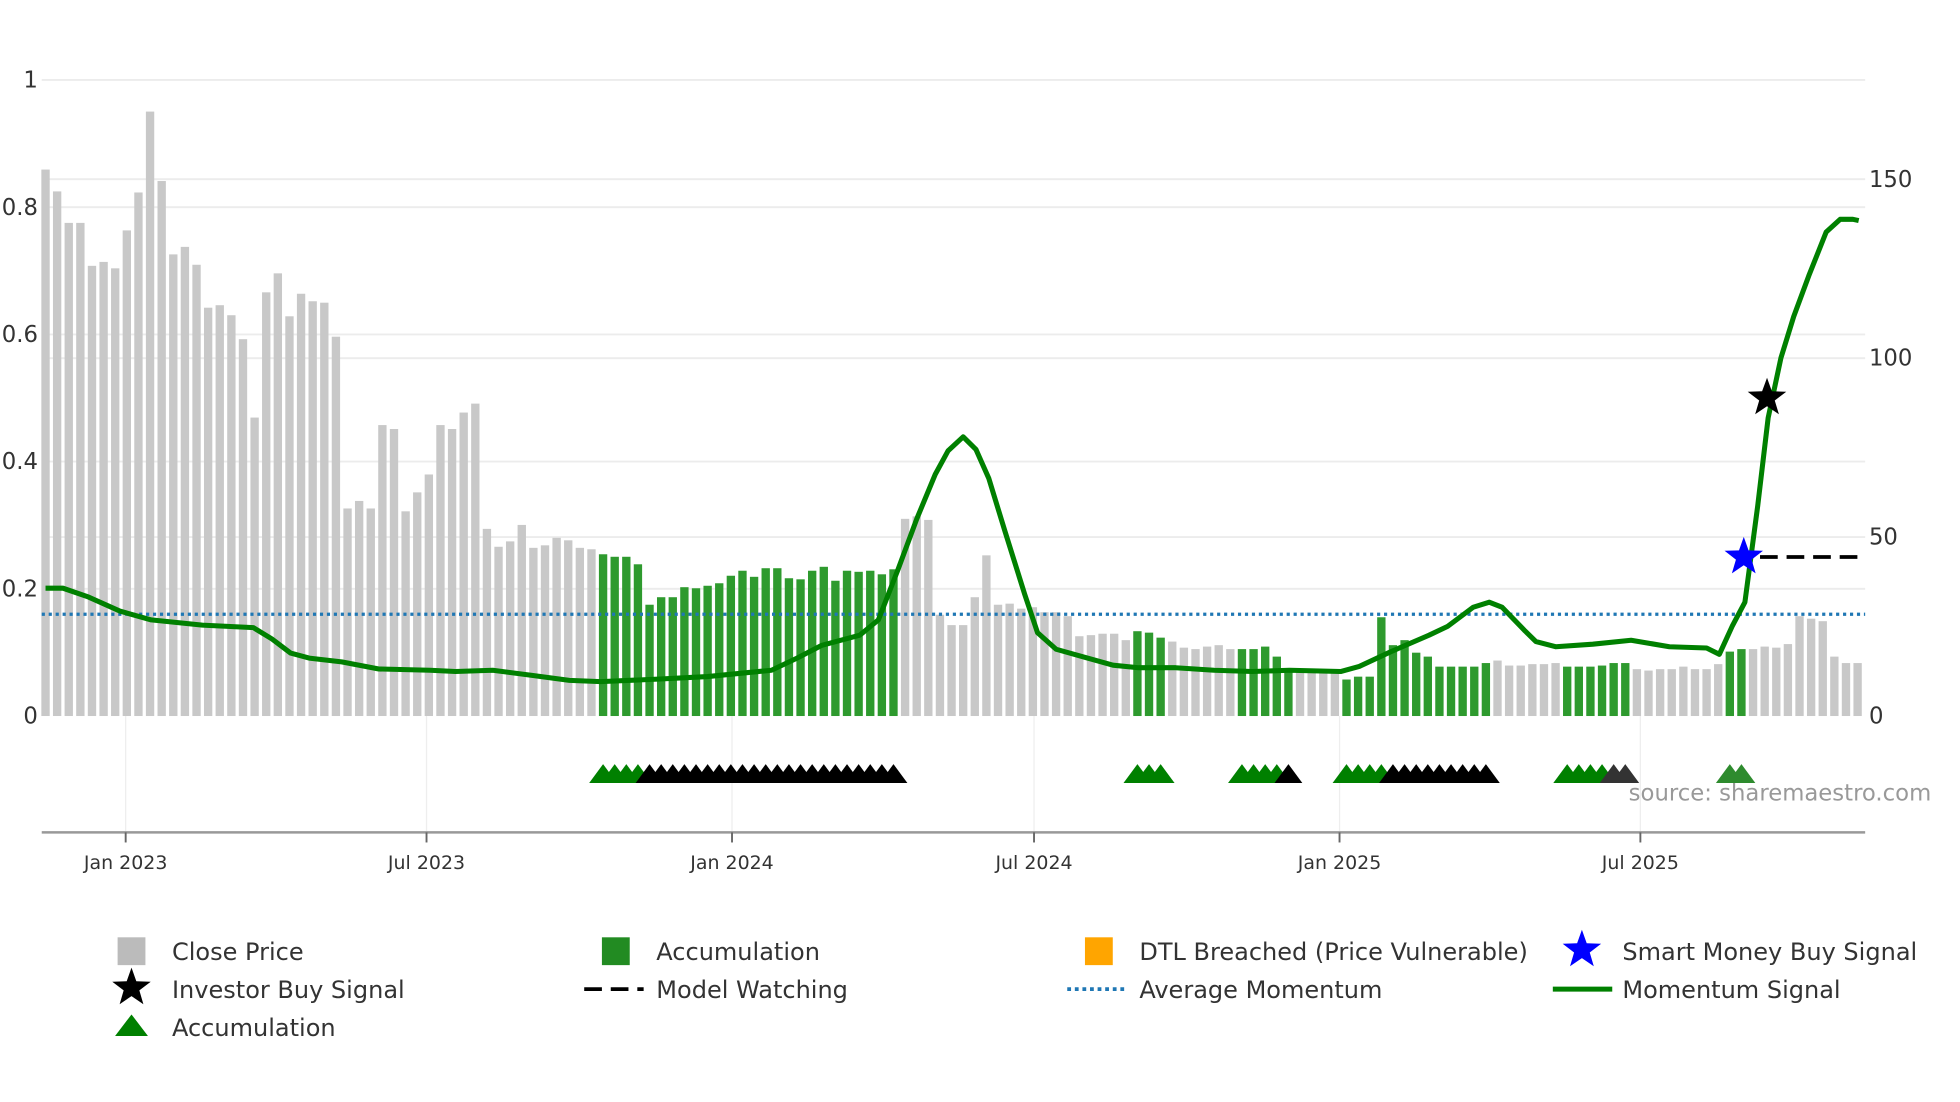 The height and width of the screenshot is (1102, 1960). What do you see at coordinates (1883, 538) in the screenshot?
I see `right-tick-label: 50` at bounding box center [1883, 538].